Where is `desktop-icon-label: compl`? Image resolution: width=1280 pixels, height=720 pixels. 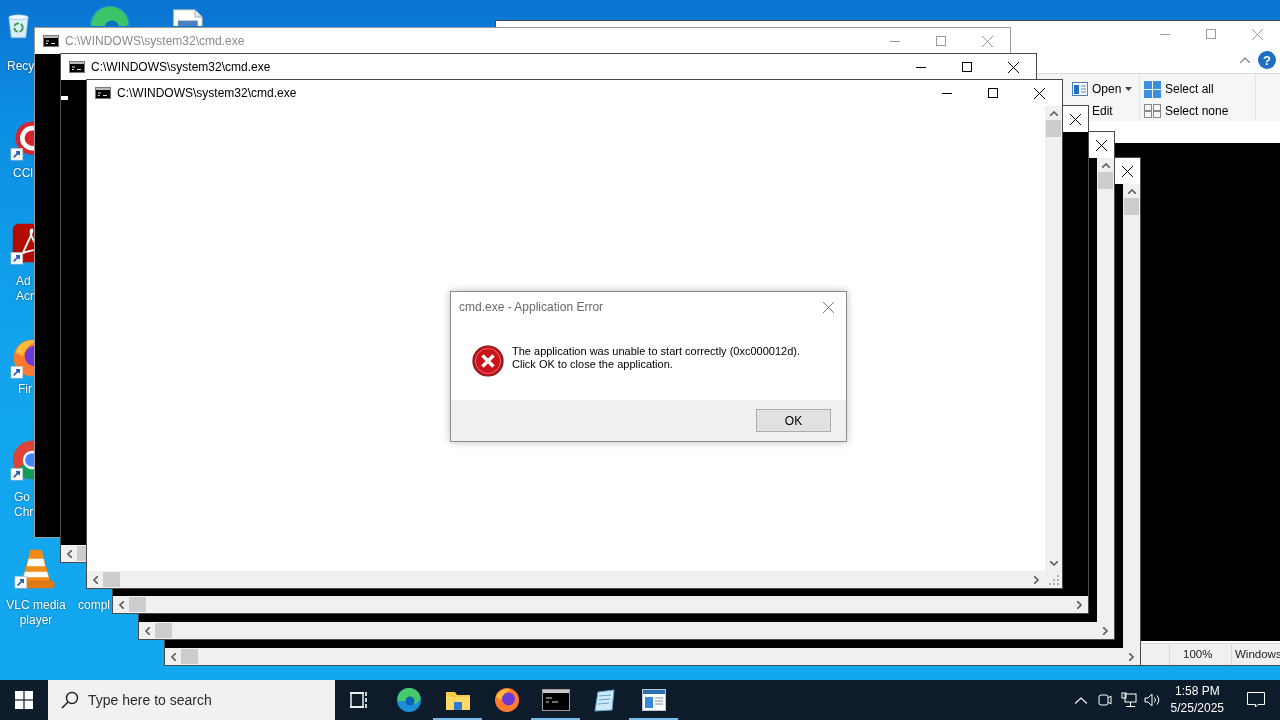
desktop-icon-label: compl is located at coordinates (94, 605).